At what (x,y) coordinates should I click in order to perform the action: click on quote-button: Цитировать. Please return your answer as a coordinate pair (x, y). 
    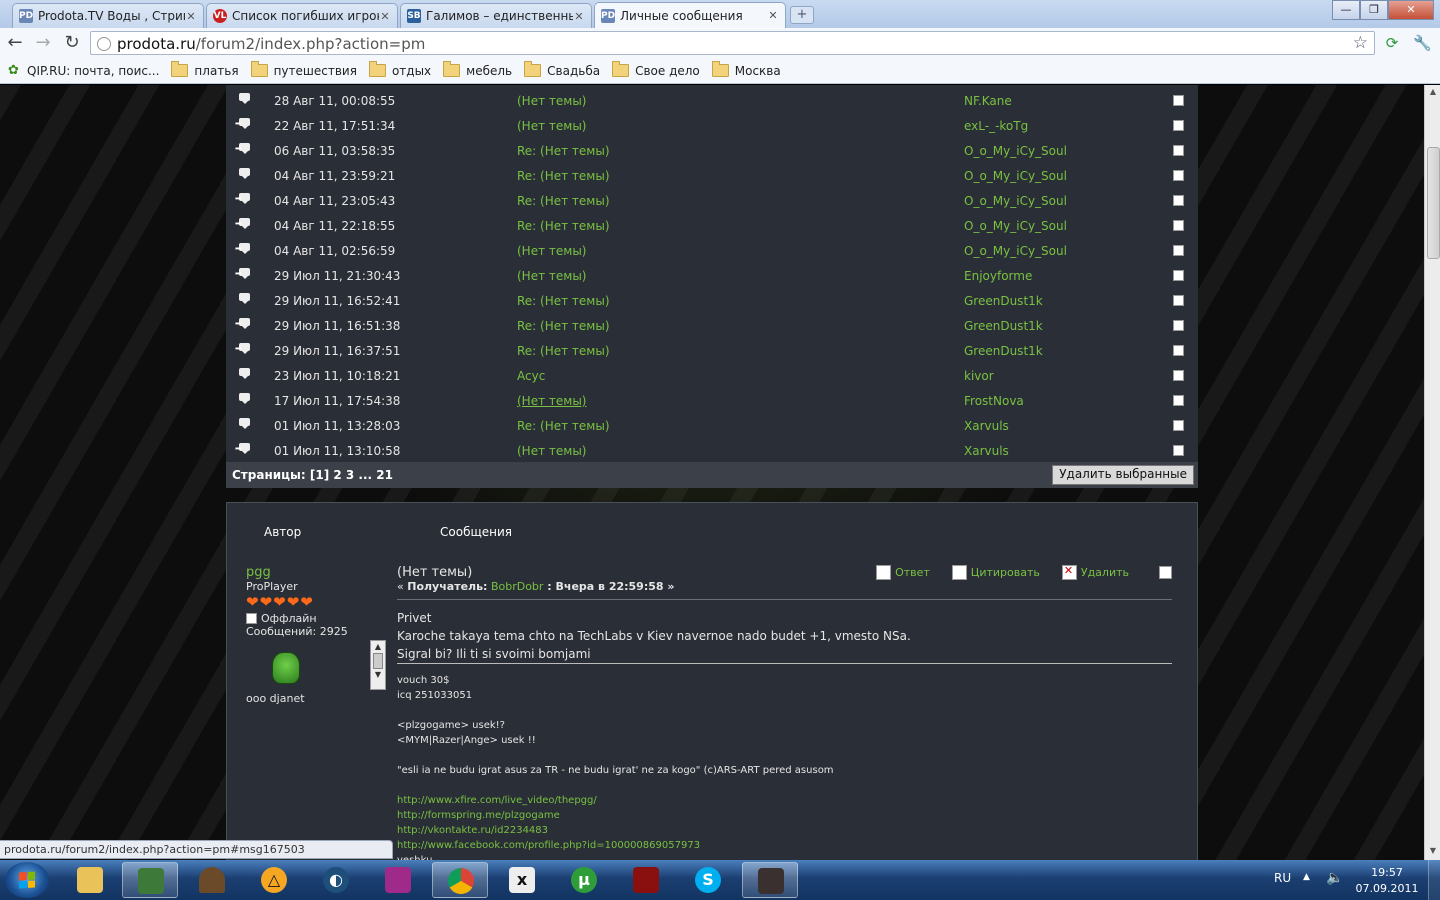
    Looking at the image, I should click on (995, 572).